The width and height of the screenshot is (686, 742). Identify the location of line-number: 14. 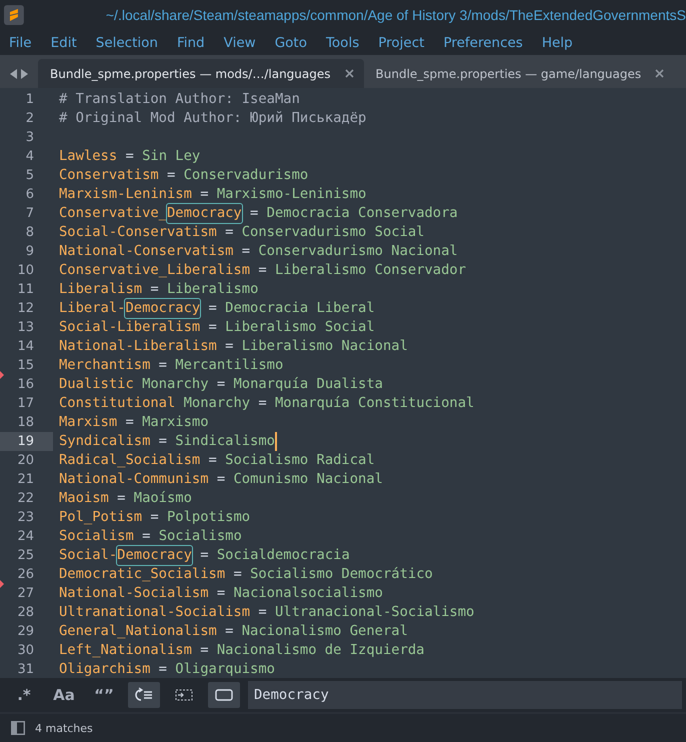
(25, 347).